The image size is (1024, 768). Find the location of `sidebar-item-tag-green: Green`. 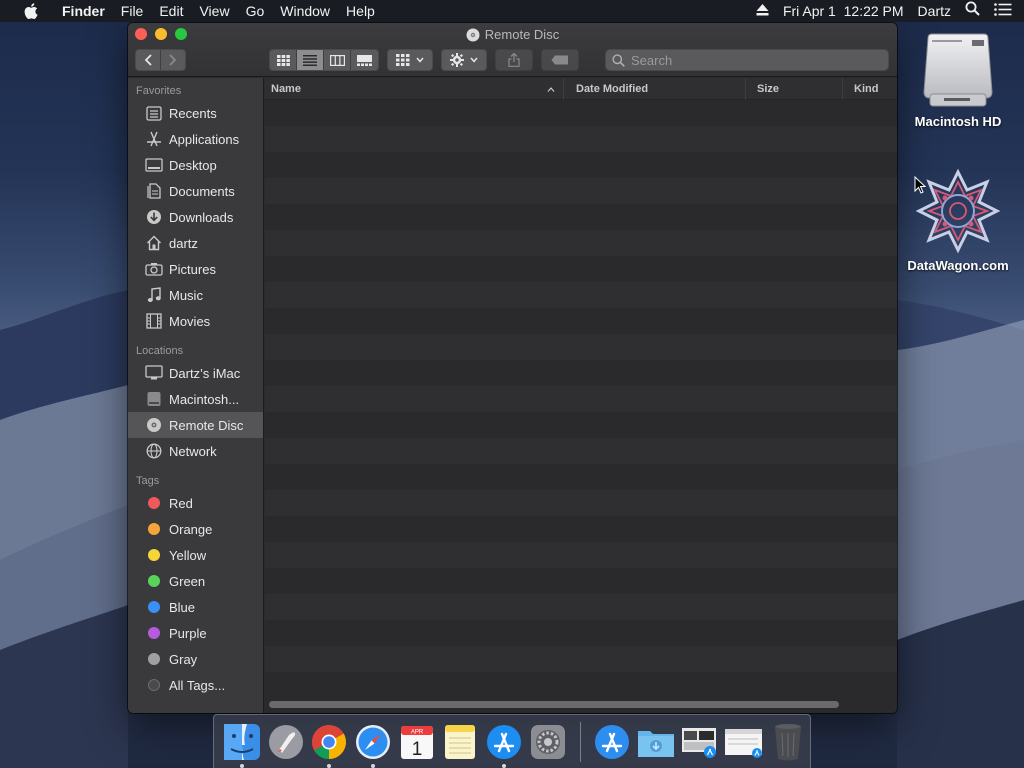

sidebar-item-tag-green: Green is located at coordinates (195, 581).